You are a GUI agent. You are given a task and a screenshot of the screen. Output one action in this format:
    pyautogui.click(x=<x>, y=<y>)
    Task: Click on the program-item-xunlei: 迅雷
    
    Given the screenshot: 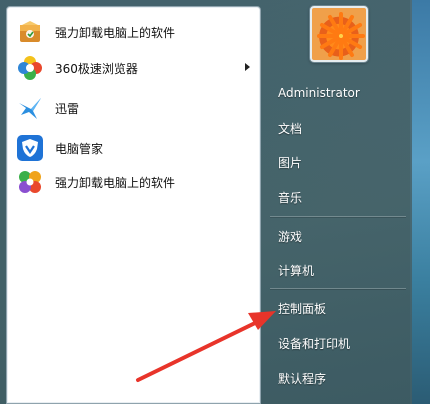 What is the action you would take?
    pyautogui.click(x=134, y=108)
    